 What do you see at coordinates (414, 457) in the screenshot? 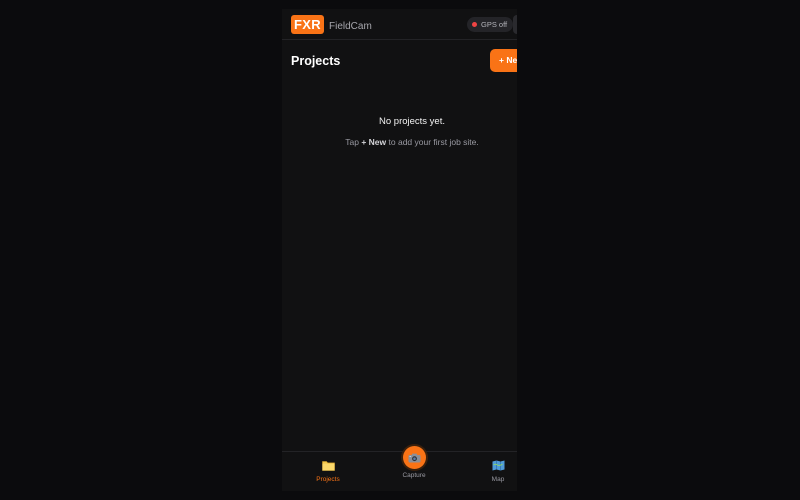
I see `camera-icon` at bounding box center [414, 457].